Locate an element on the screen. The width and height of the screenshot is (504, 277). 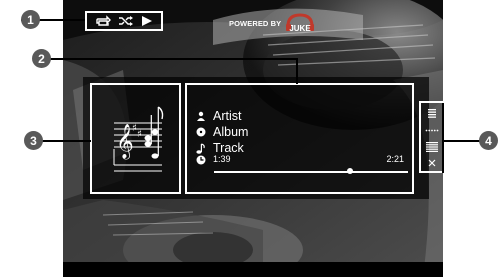
detail-list-button is located at coordinates (432, 147).